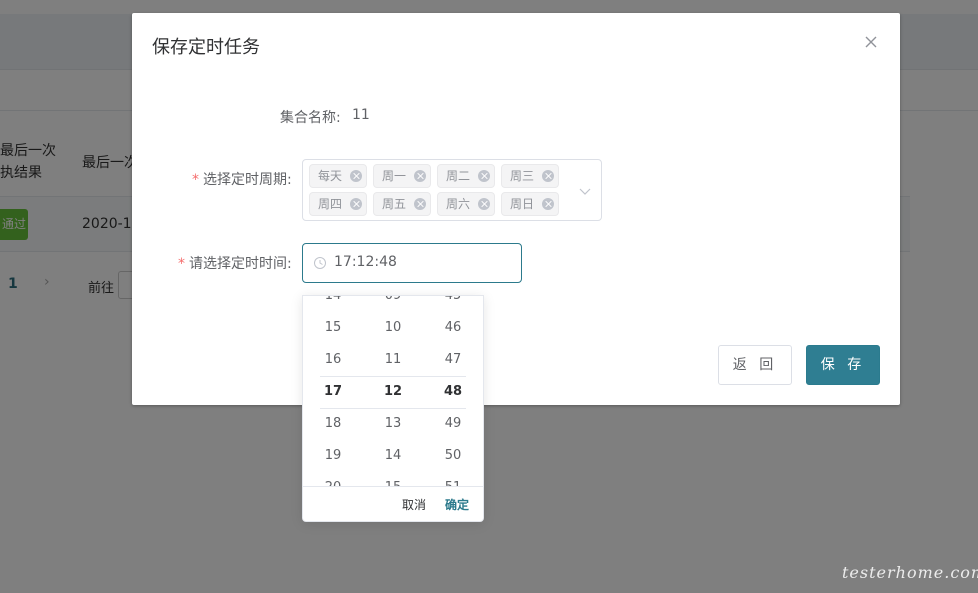  I want to click on tag-period: 周二, so click(466, 176).